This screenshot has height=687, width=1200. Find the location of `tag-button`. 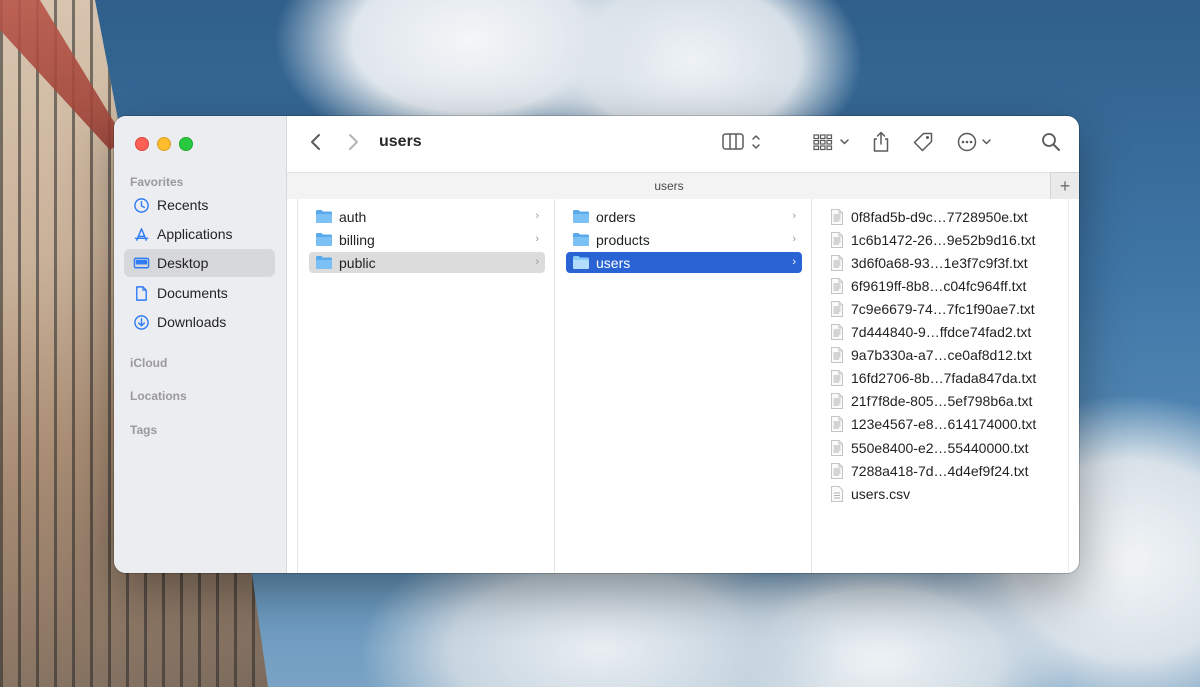

tag-button is located at coordinates (923, 142).